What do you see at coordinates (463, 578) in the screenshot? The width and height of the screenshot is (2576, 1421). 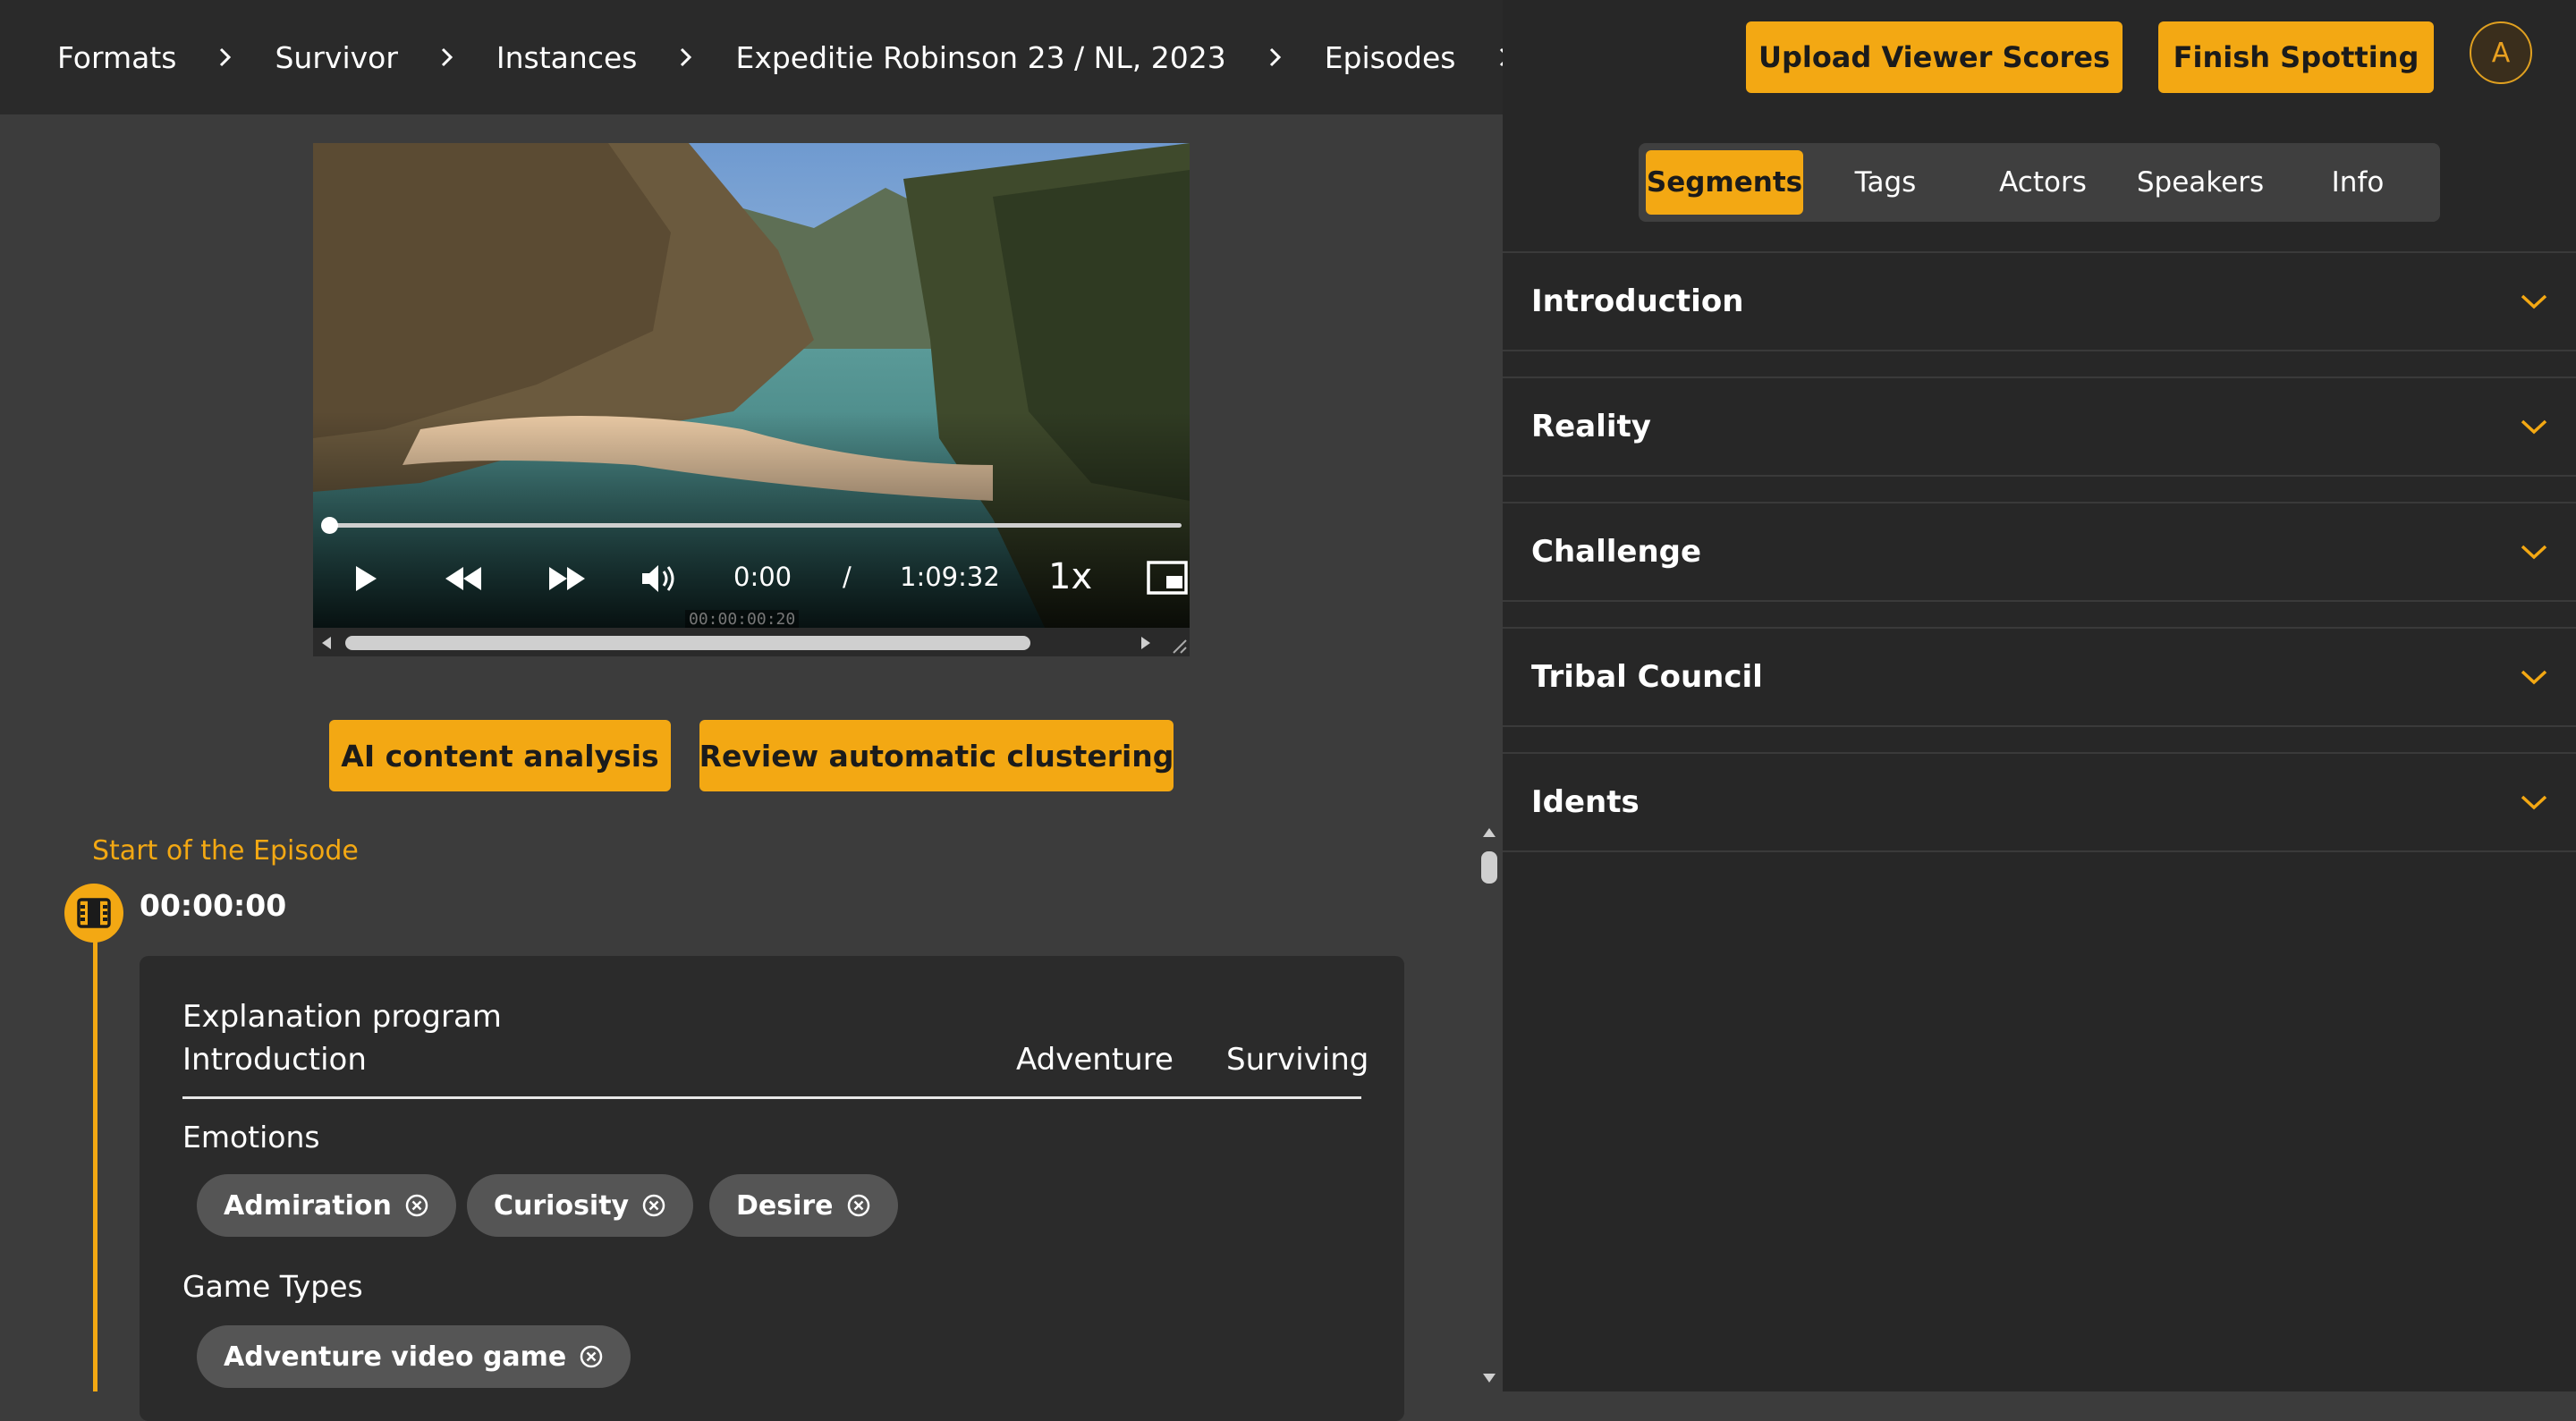 I see `rewind-icon` at bounding box center [463, 578].